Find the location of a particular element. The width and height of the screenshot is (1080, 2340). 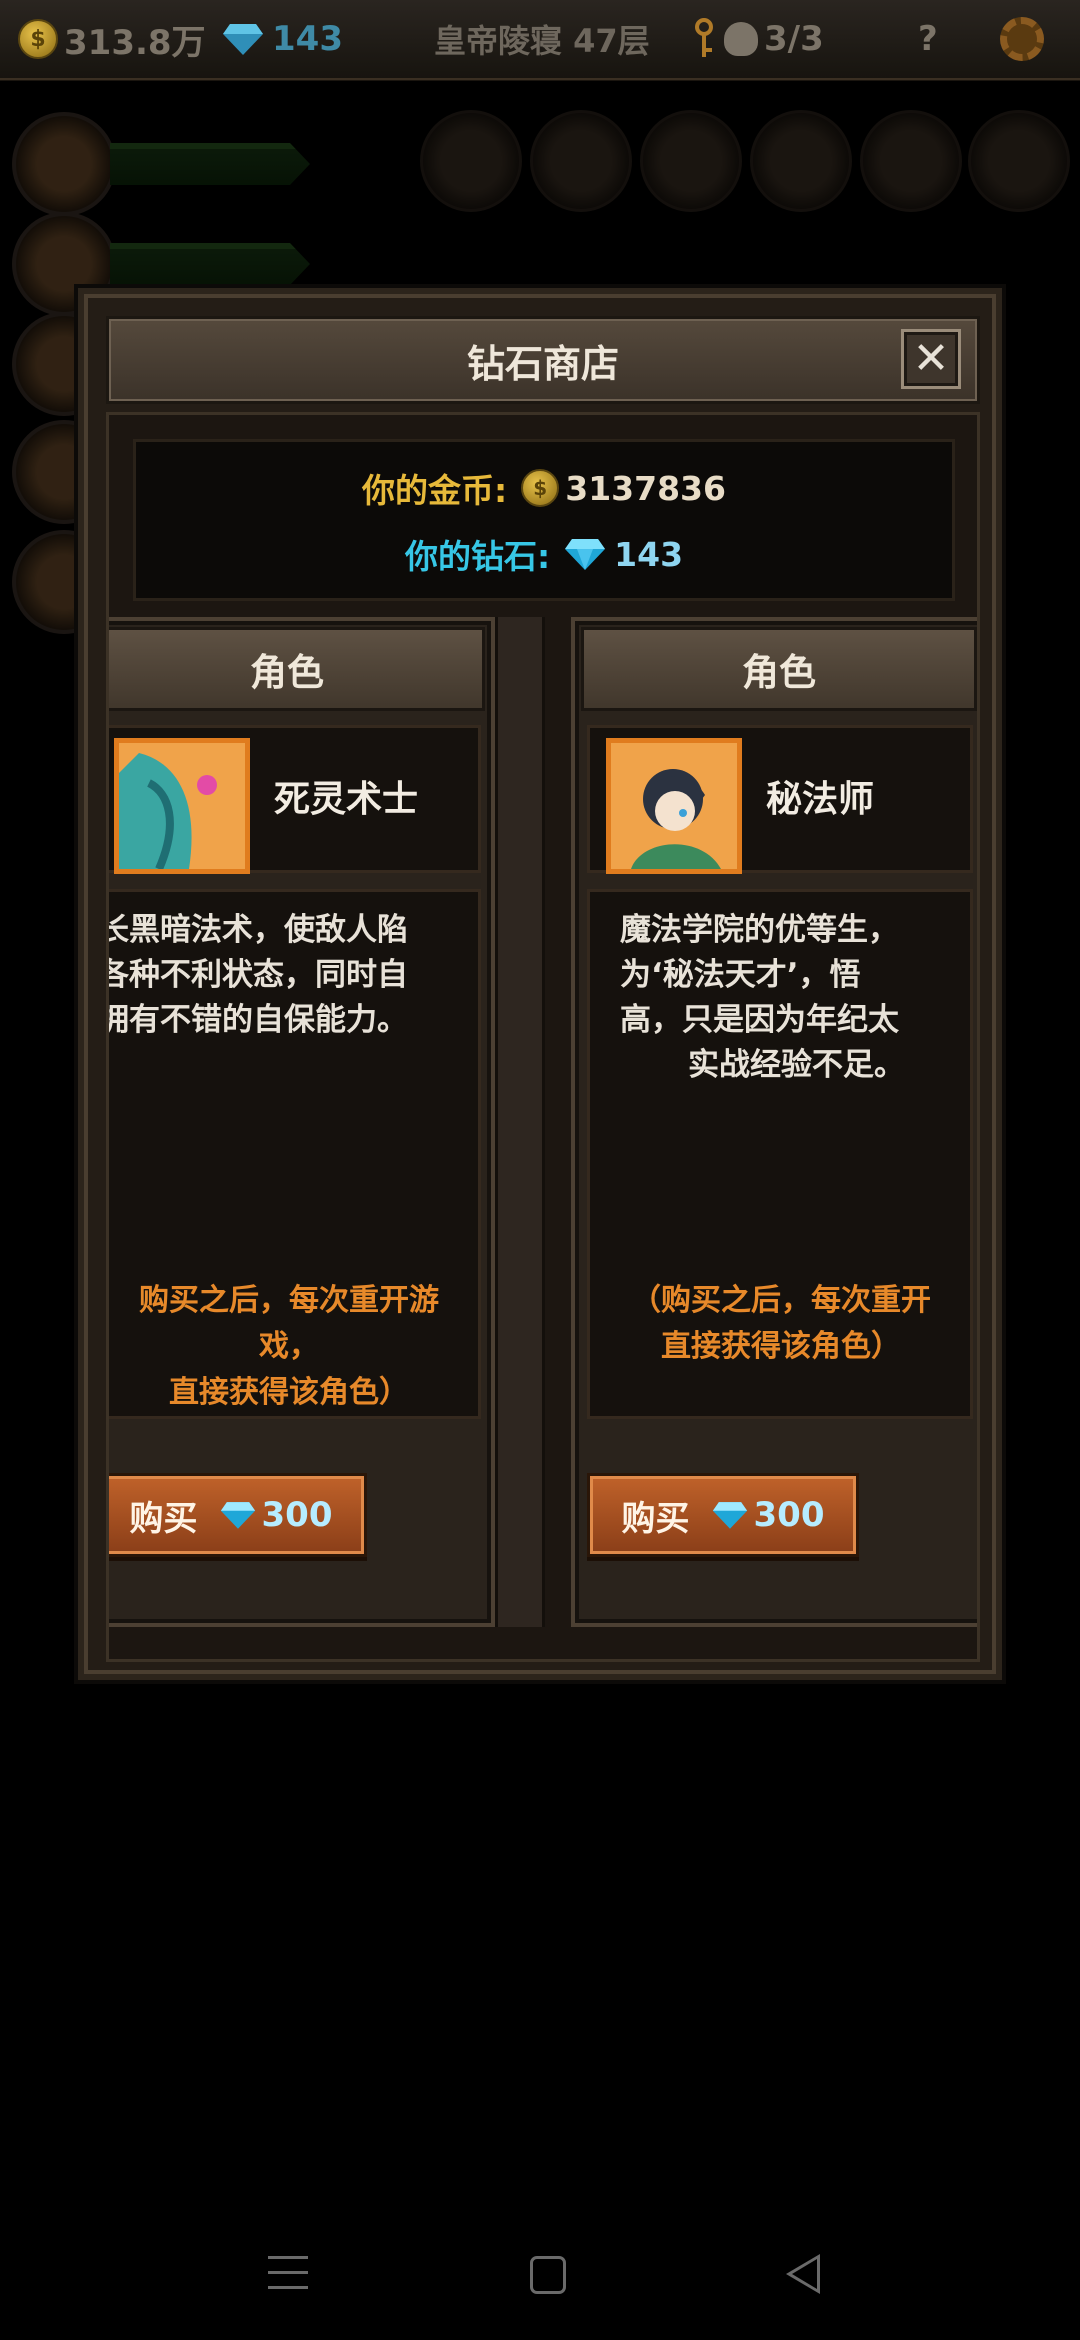

description-line: 拥有不错的自保能力。 is located at coordinates (258, 1020).